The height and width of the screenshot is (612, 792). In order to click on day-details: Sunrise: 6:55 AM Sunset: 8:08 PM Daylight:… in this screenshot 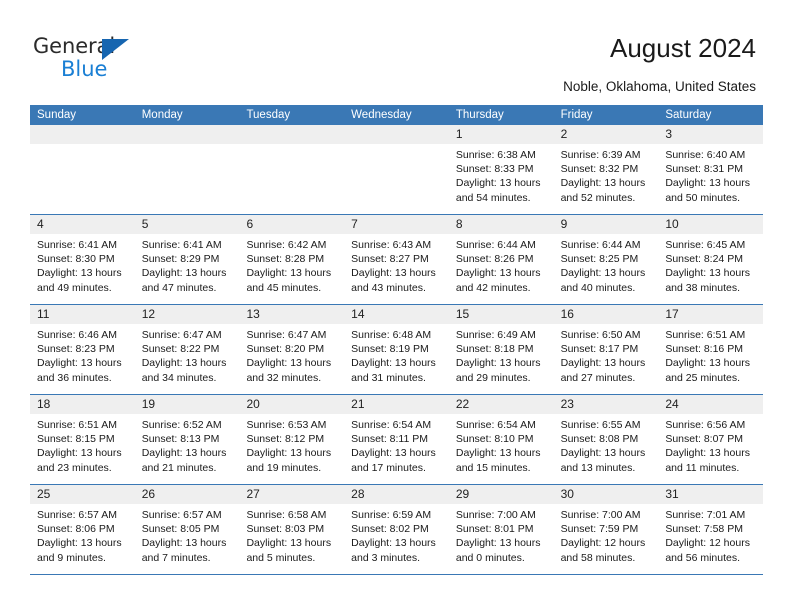, I will do `click(606, 444)`.